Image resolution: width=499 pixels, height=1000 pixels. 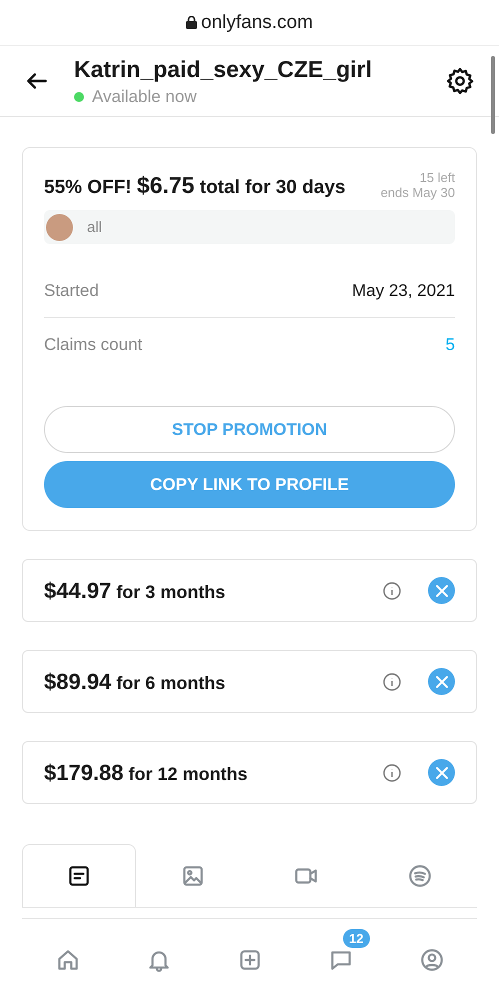 What do you see at coordinates (249, 429) in the screenshot?
I see `stop-button: STOP PROMOTION` at bounding box center [249, 429].